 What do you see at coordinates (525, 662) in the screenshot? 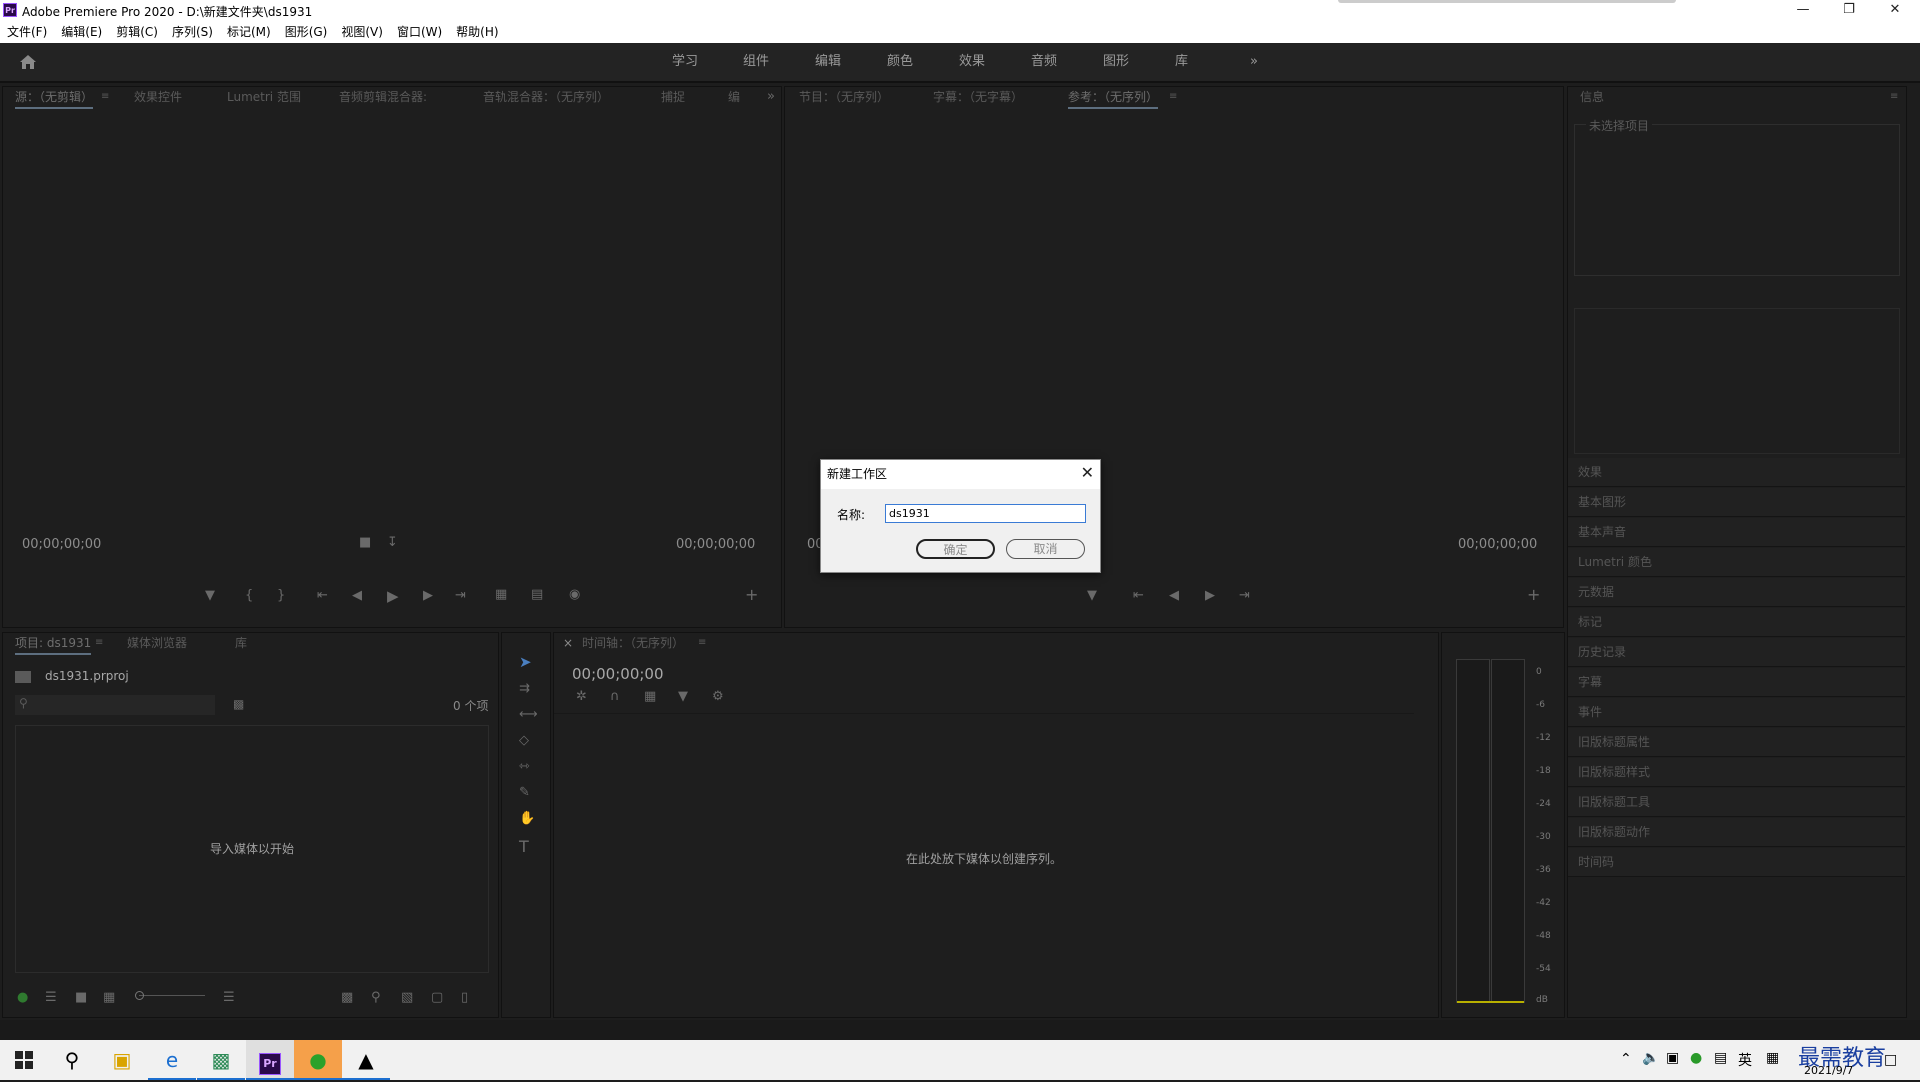
I see `selection-tool-icon: ➤` at bounding box center [525, 662].